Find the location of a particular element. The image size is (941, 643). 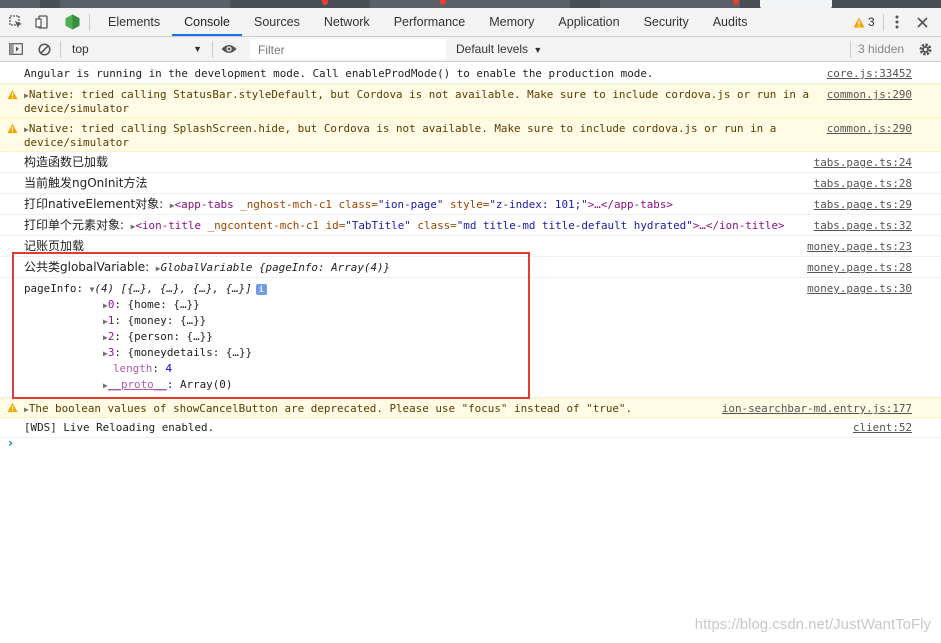

array-item: ▶1: {money: {…}} is located at coordinates (154, 321).